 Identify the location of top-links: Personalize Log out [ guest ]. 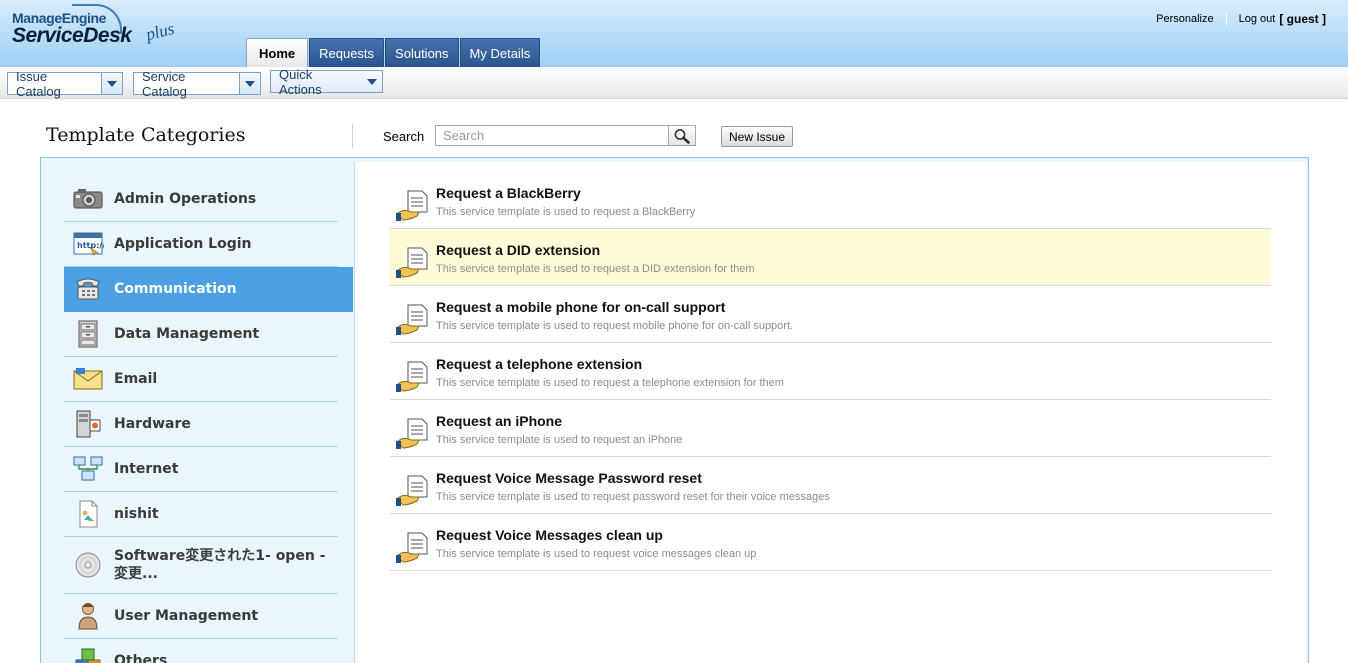
(1241, 19).